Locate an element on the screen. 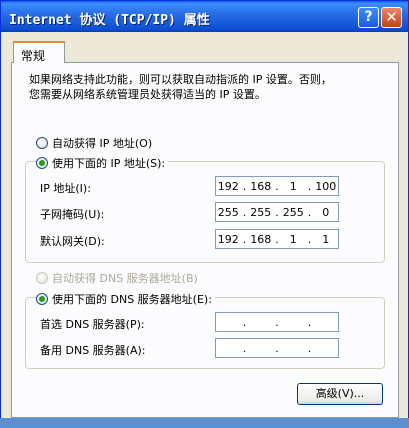 The height and width of the screenshot is (428, 409). dns-manual-option: 使用下面的 DNS 服务器地址(E): is located at coordinates (125, 299).